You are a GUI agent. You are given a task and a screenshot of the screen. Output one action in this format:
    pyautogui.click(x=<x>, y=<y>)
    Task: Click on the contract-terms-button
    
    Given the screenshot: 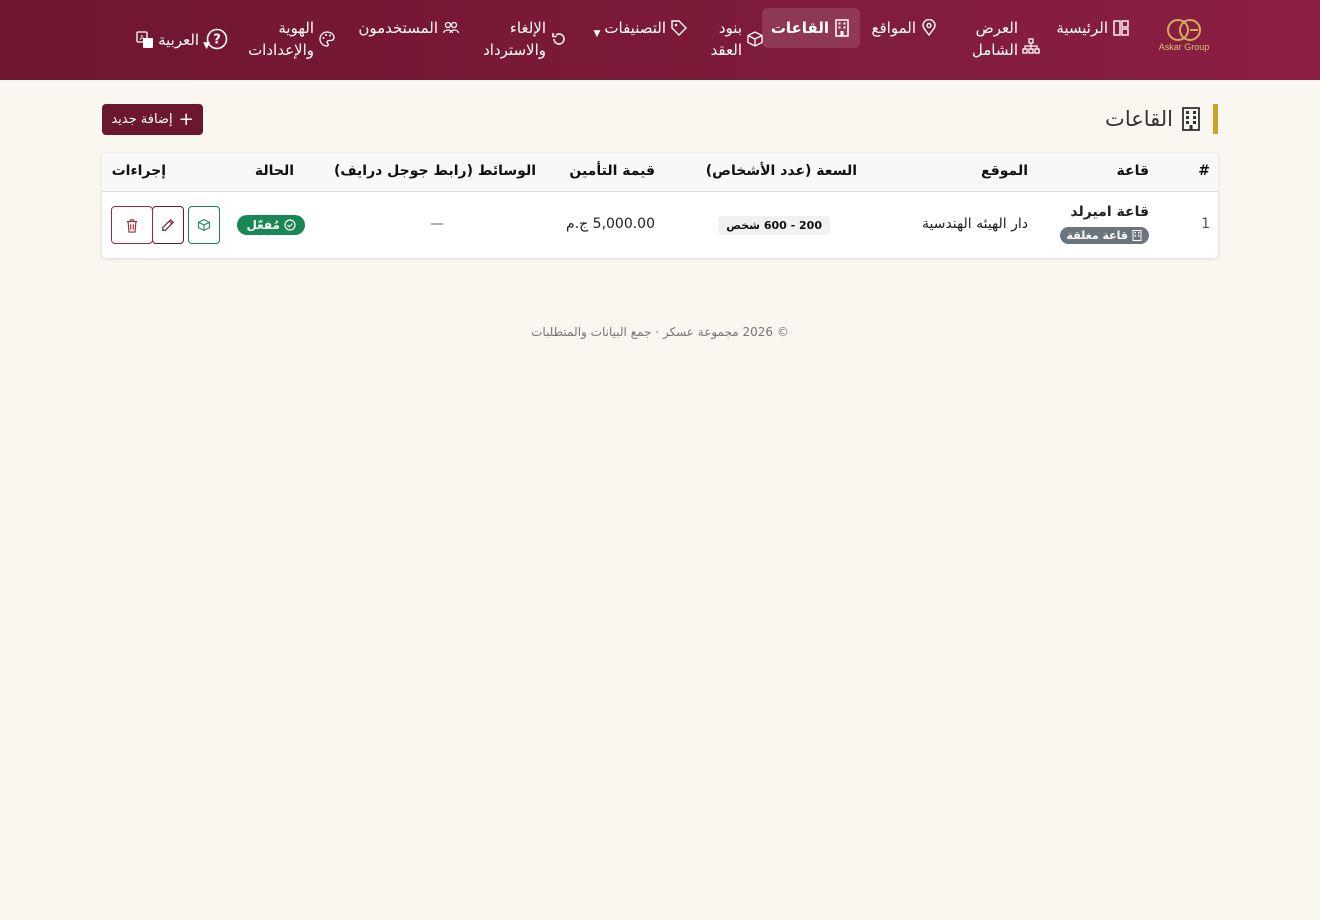 What is the action you would take?
    pyautogui.click(x=204, y=225)
    